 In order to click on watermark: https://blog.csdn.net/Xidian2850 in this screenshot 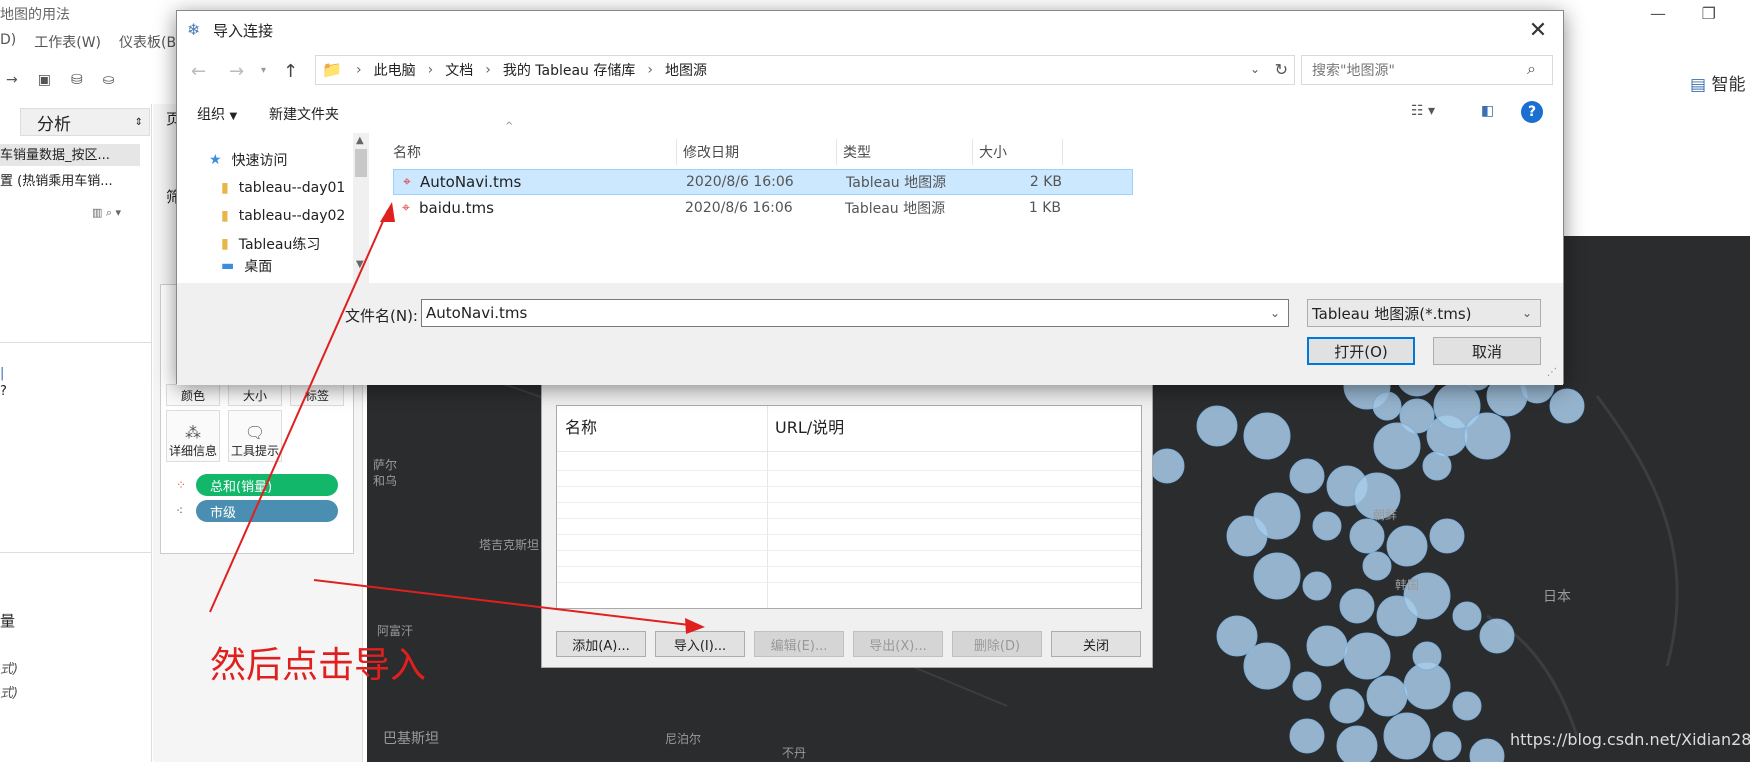, I will do `click(1630, 739)`.